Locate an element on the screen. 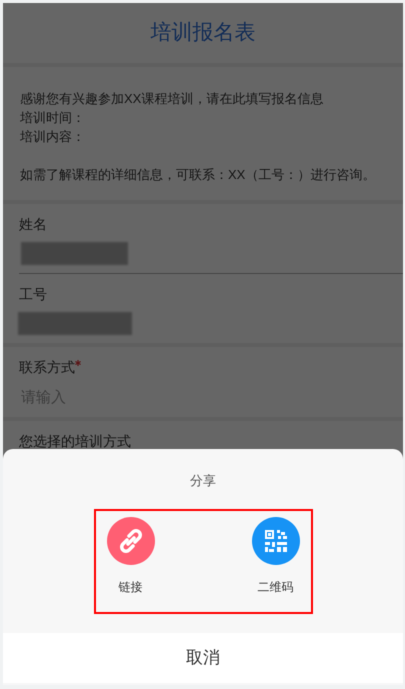  field-label: 工号 is located at coordinates (33, 294).